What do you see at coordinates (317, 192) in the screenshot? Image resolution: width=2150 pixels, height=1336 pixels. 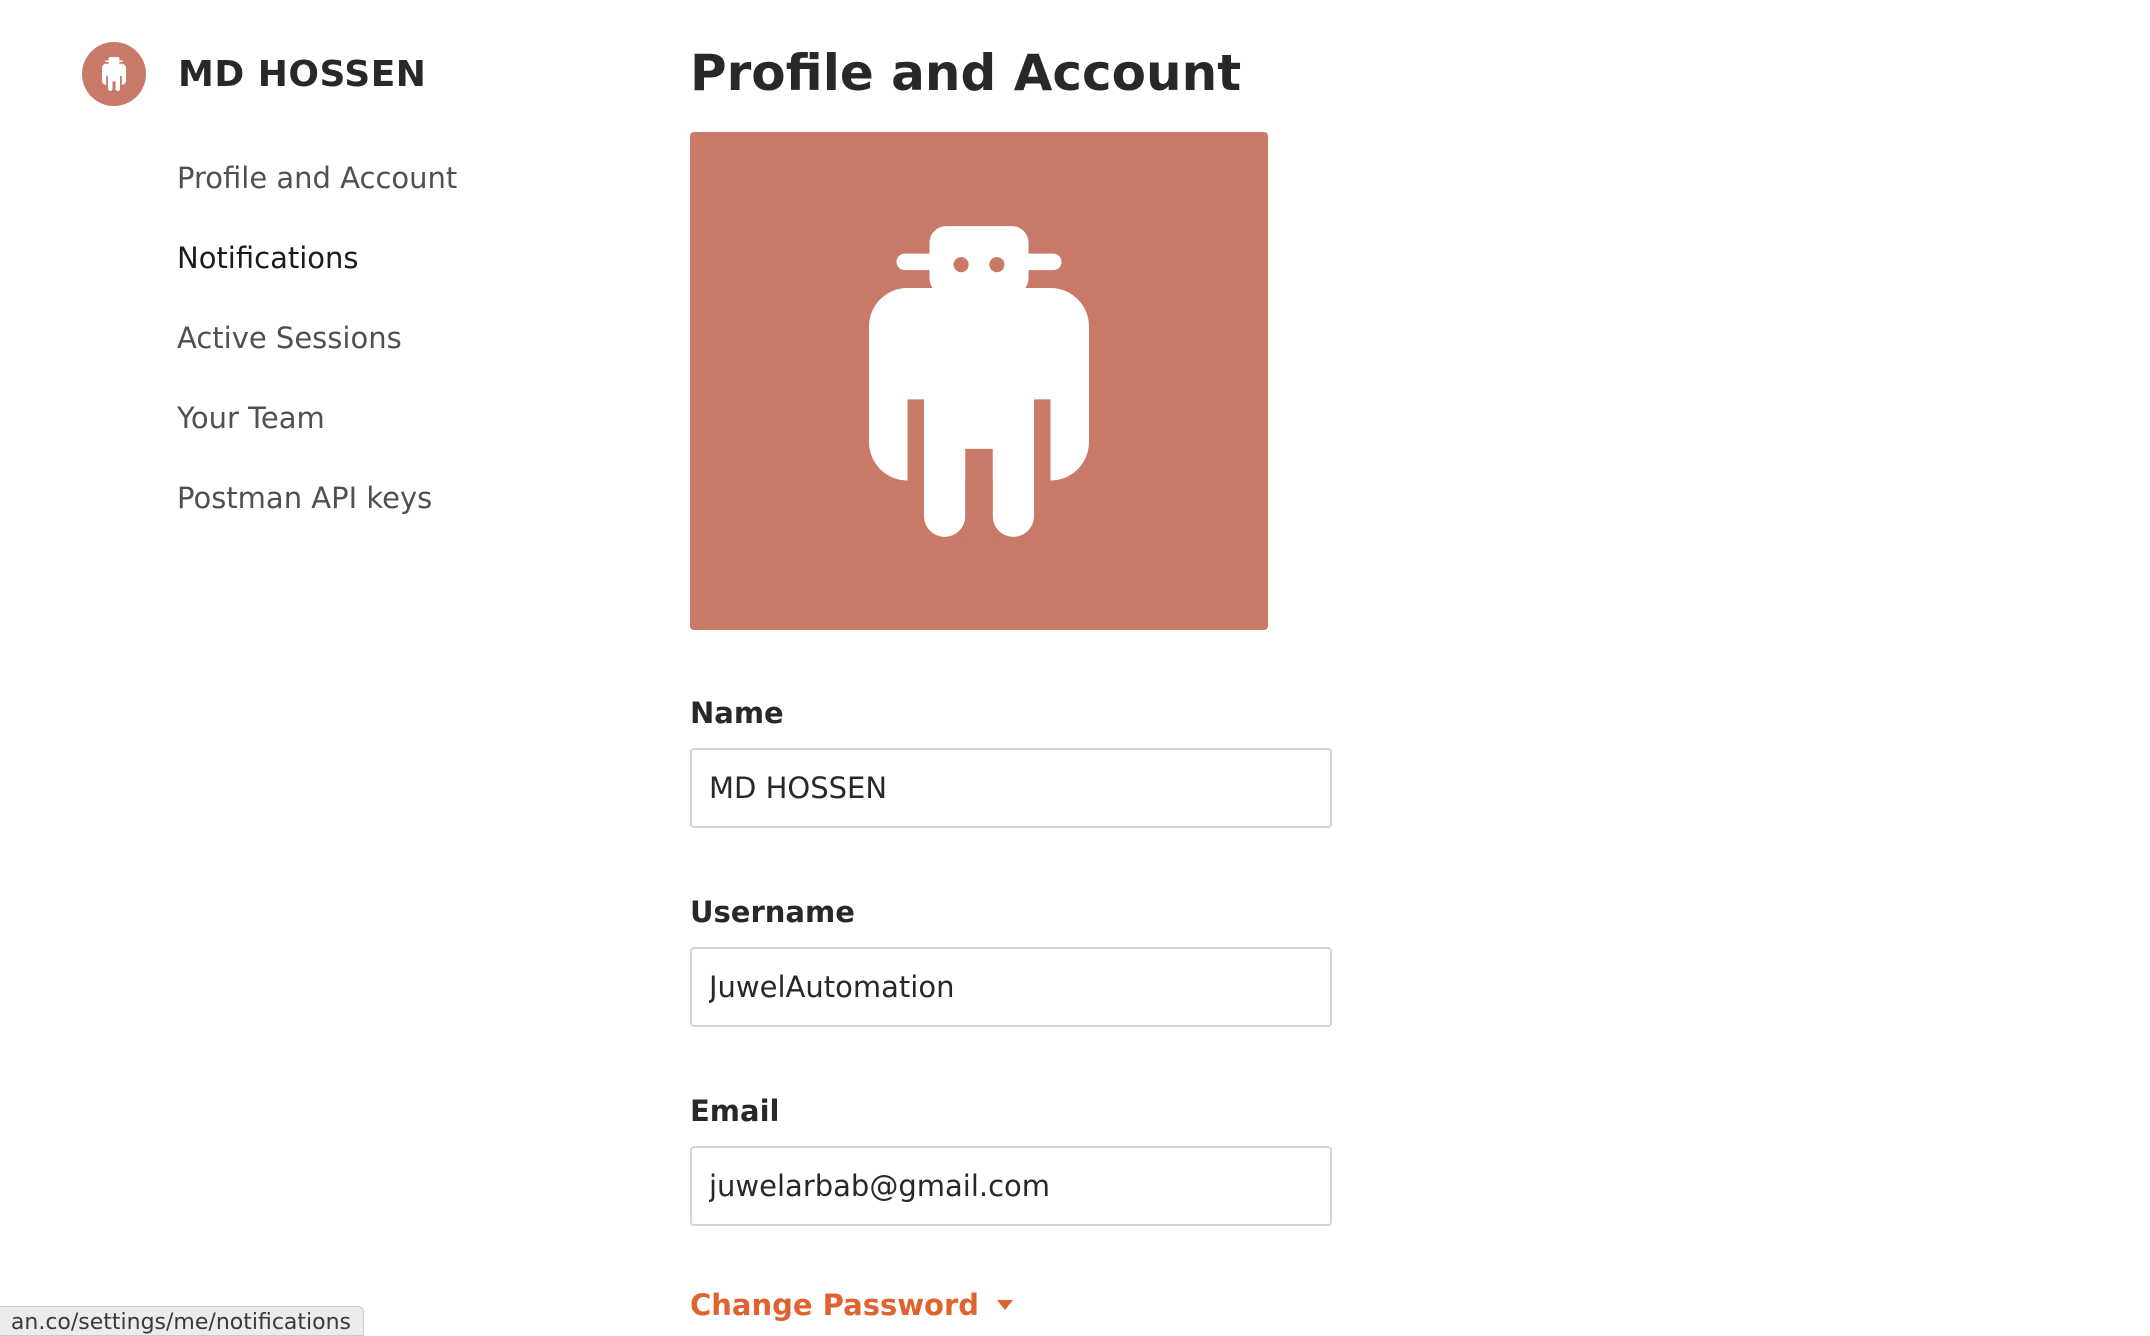 I see `sidebar-item-profile-and-account: Profile and Account` at bounding box center [317, 192].